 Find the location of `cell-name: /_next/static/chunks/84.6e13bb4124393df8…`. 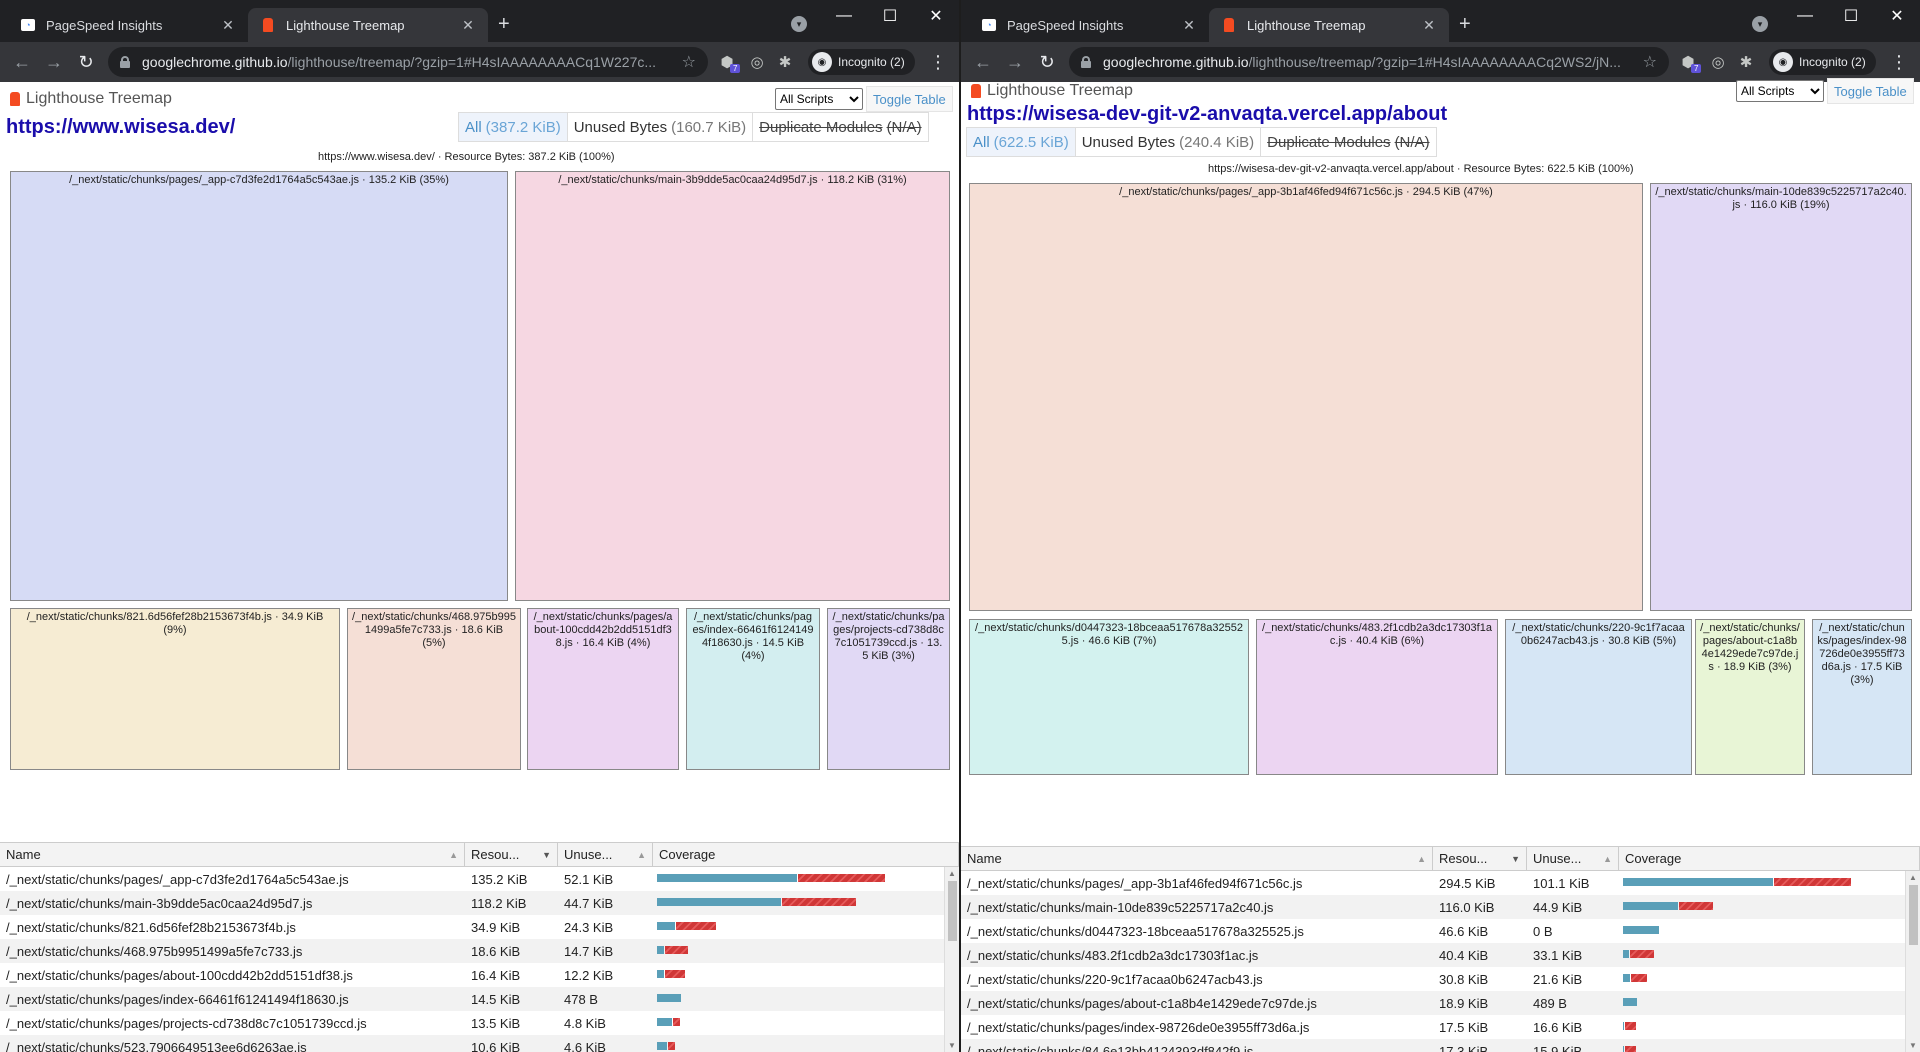

cell-name: /_next/static/chunks/84.6e13bb4124393df8… is located at coordinates (1110, 1047).